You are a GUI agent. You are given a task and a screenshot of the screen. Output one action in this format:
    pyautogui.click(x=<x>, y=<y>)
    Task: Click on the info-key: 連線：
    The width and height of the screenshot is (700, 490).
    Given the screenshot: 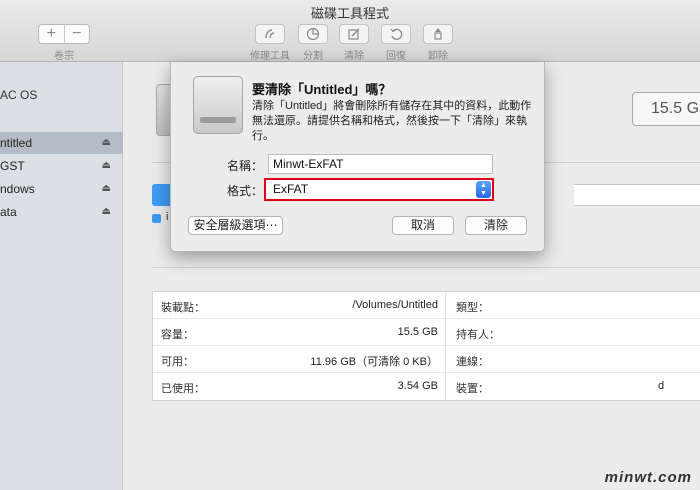 What is the action you would take?
    pyautogui.click(x=472, y=362)
    